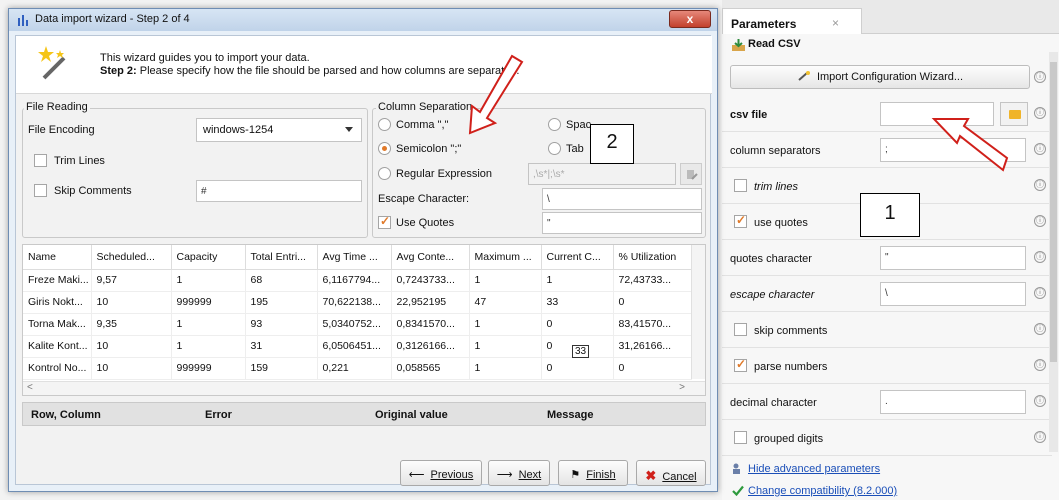 The height and width of the screenshot is (500, 1059). I want to click on annotation-arrows, so click(738, 113).